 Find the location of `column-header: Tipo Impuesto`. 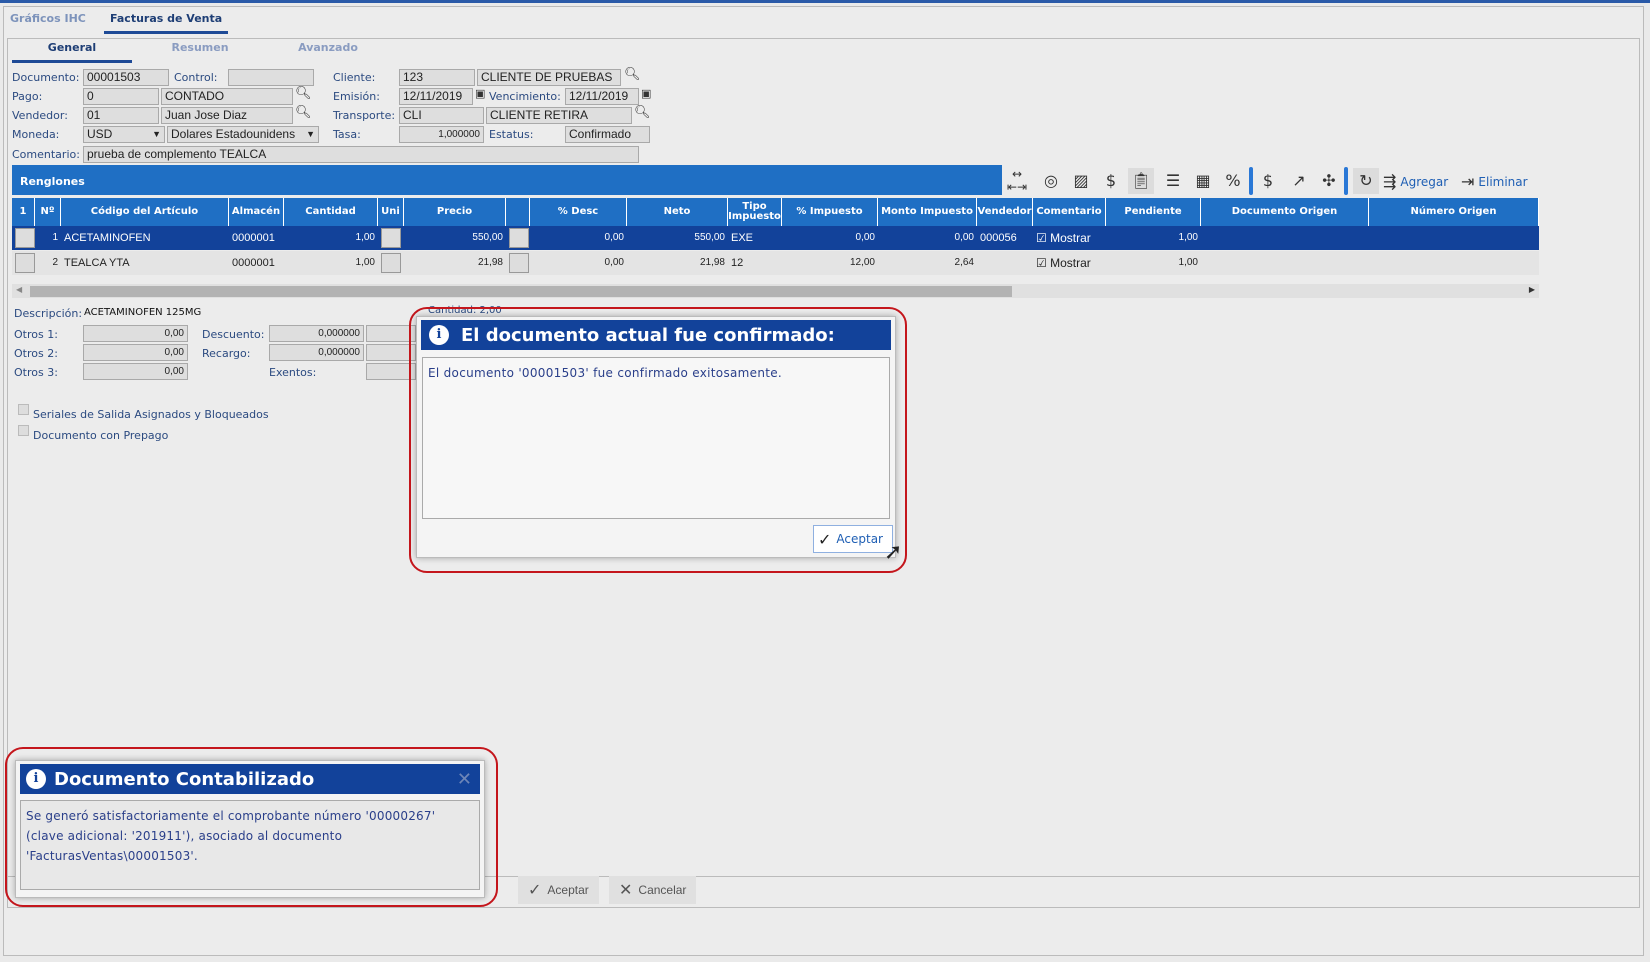

column-header: Tipo Impuesto is located at coordinates (755, 212).